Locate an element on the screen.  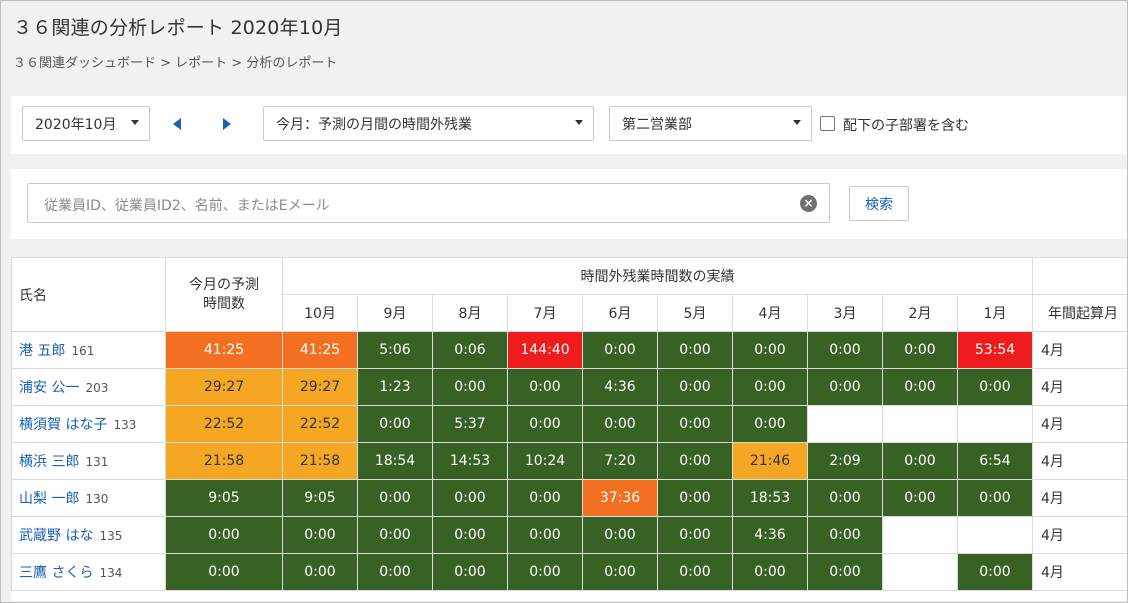
employee-id: 133 is located at coordinates (125, 425).